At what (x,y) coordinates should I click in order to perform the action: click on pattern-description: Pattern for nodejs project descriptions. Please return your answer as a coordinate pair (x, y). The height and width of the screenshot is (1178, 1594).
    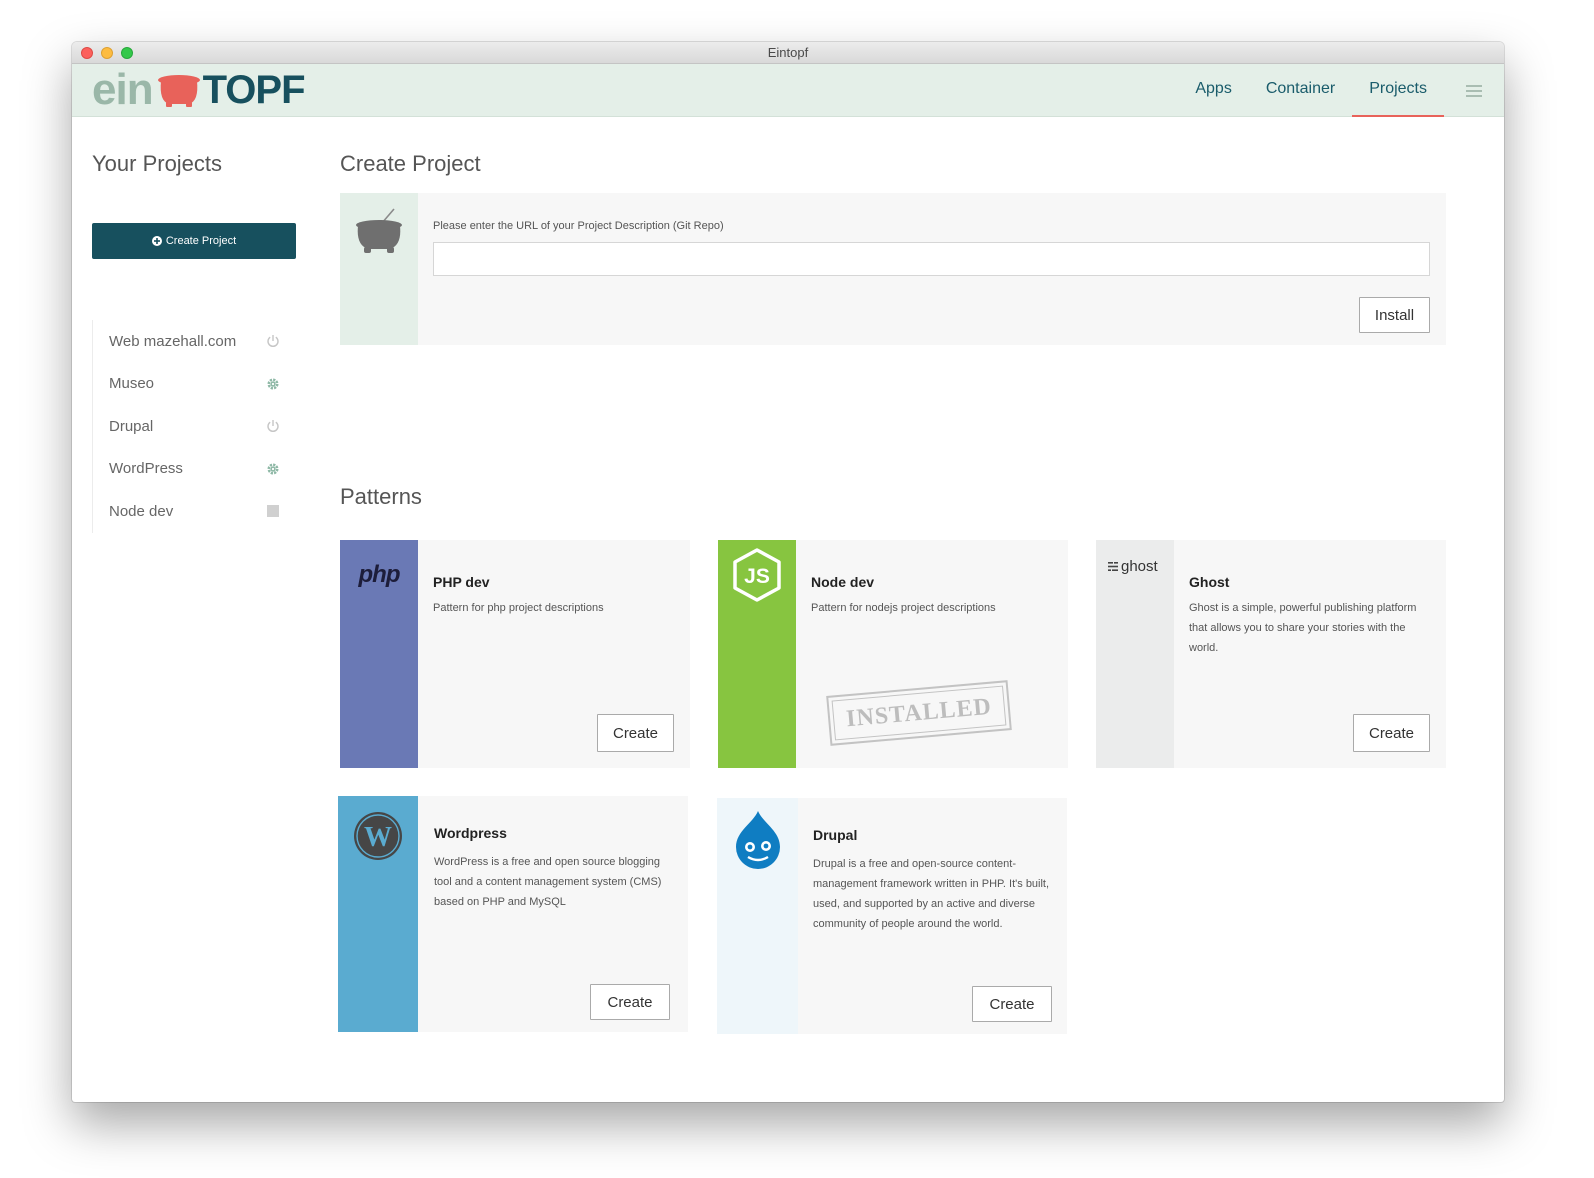
    Looking at the image, I should click on (903, 608).